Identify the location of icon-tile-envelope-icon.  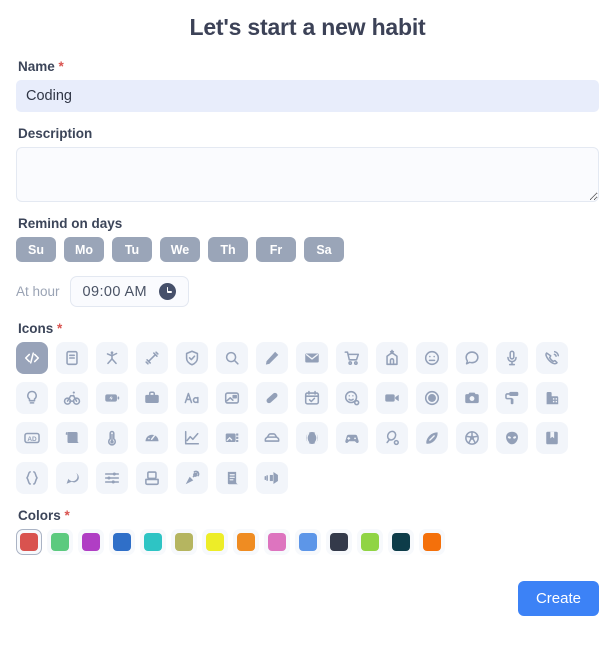
(312, 358).